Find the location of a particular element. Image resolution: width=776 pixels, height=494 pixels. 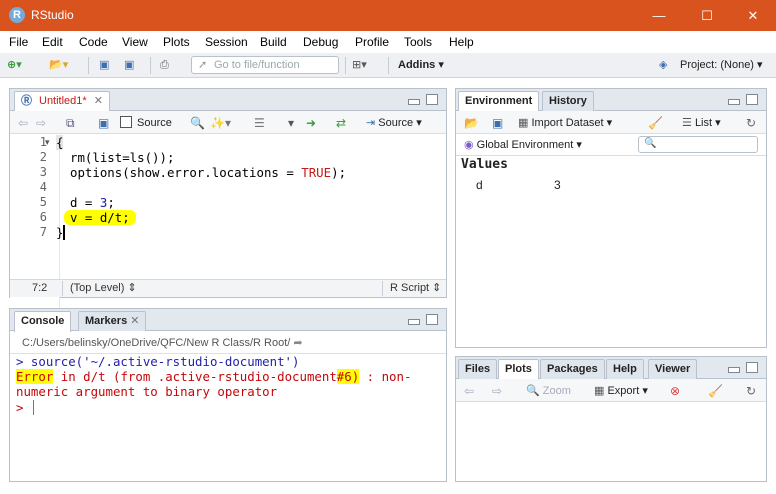

show-in-window-icon: ⧉ is located at coordinates (70, 123).